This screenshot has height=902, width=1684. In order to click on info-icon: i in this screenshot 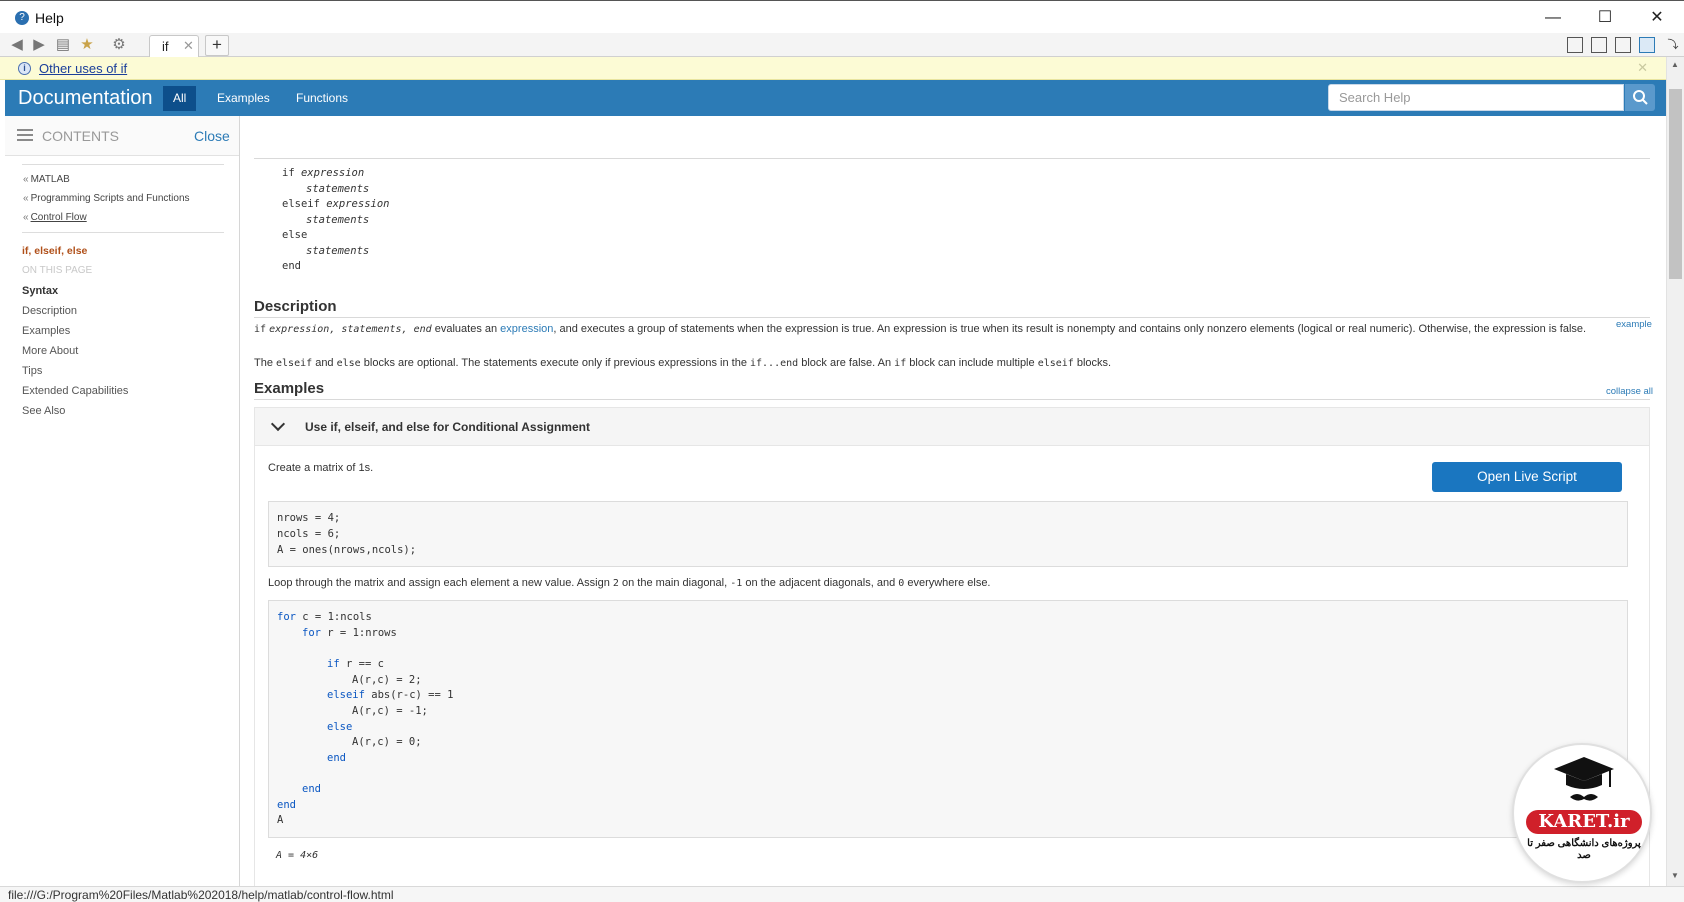, I will do `click(24, 68)`.